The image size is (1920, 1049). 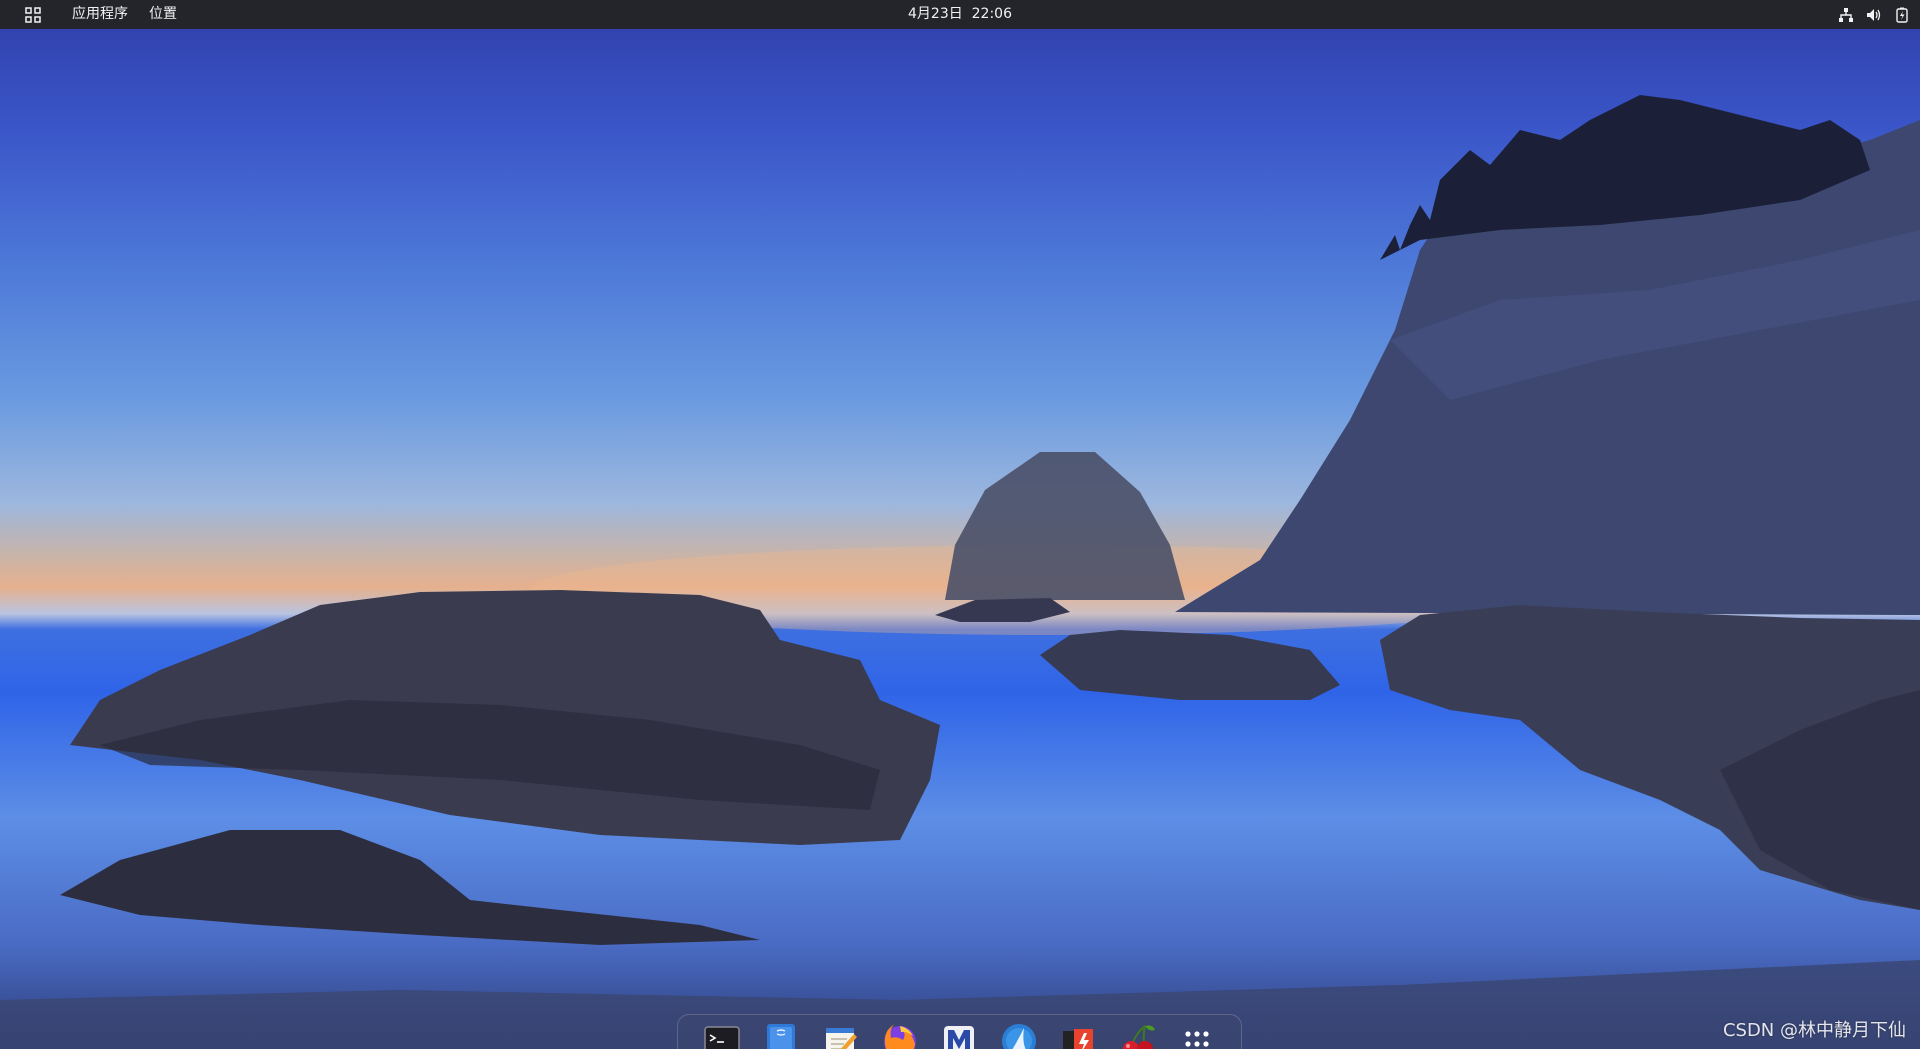 I want to click on text-editor-app, so click(x=781, y=1035).